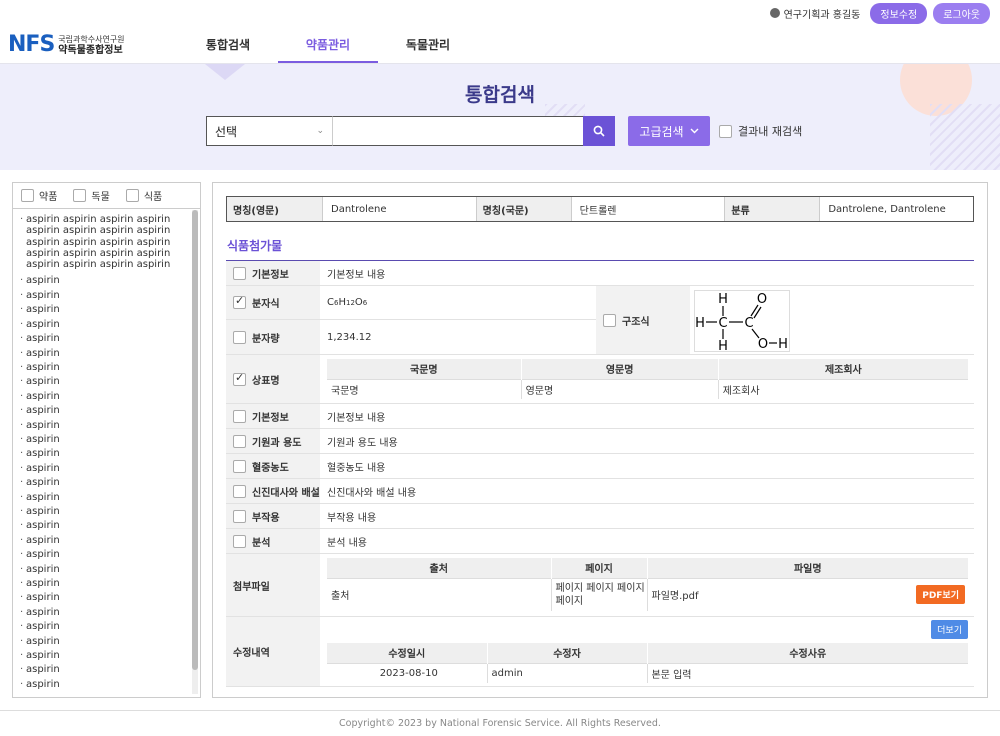 This screenshot has width=1000, height=736. I want to click on row-label: 분석, so click(273, 541).